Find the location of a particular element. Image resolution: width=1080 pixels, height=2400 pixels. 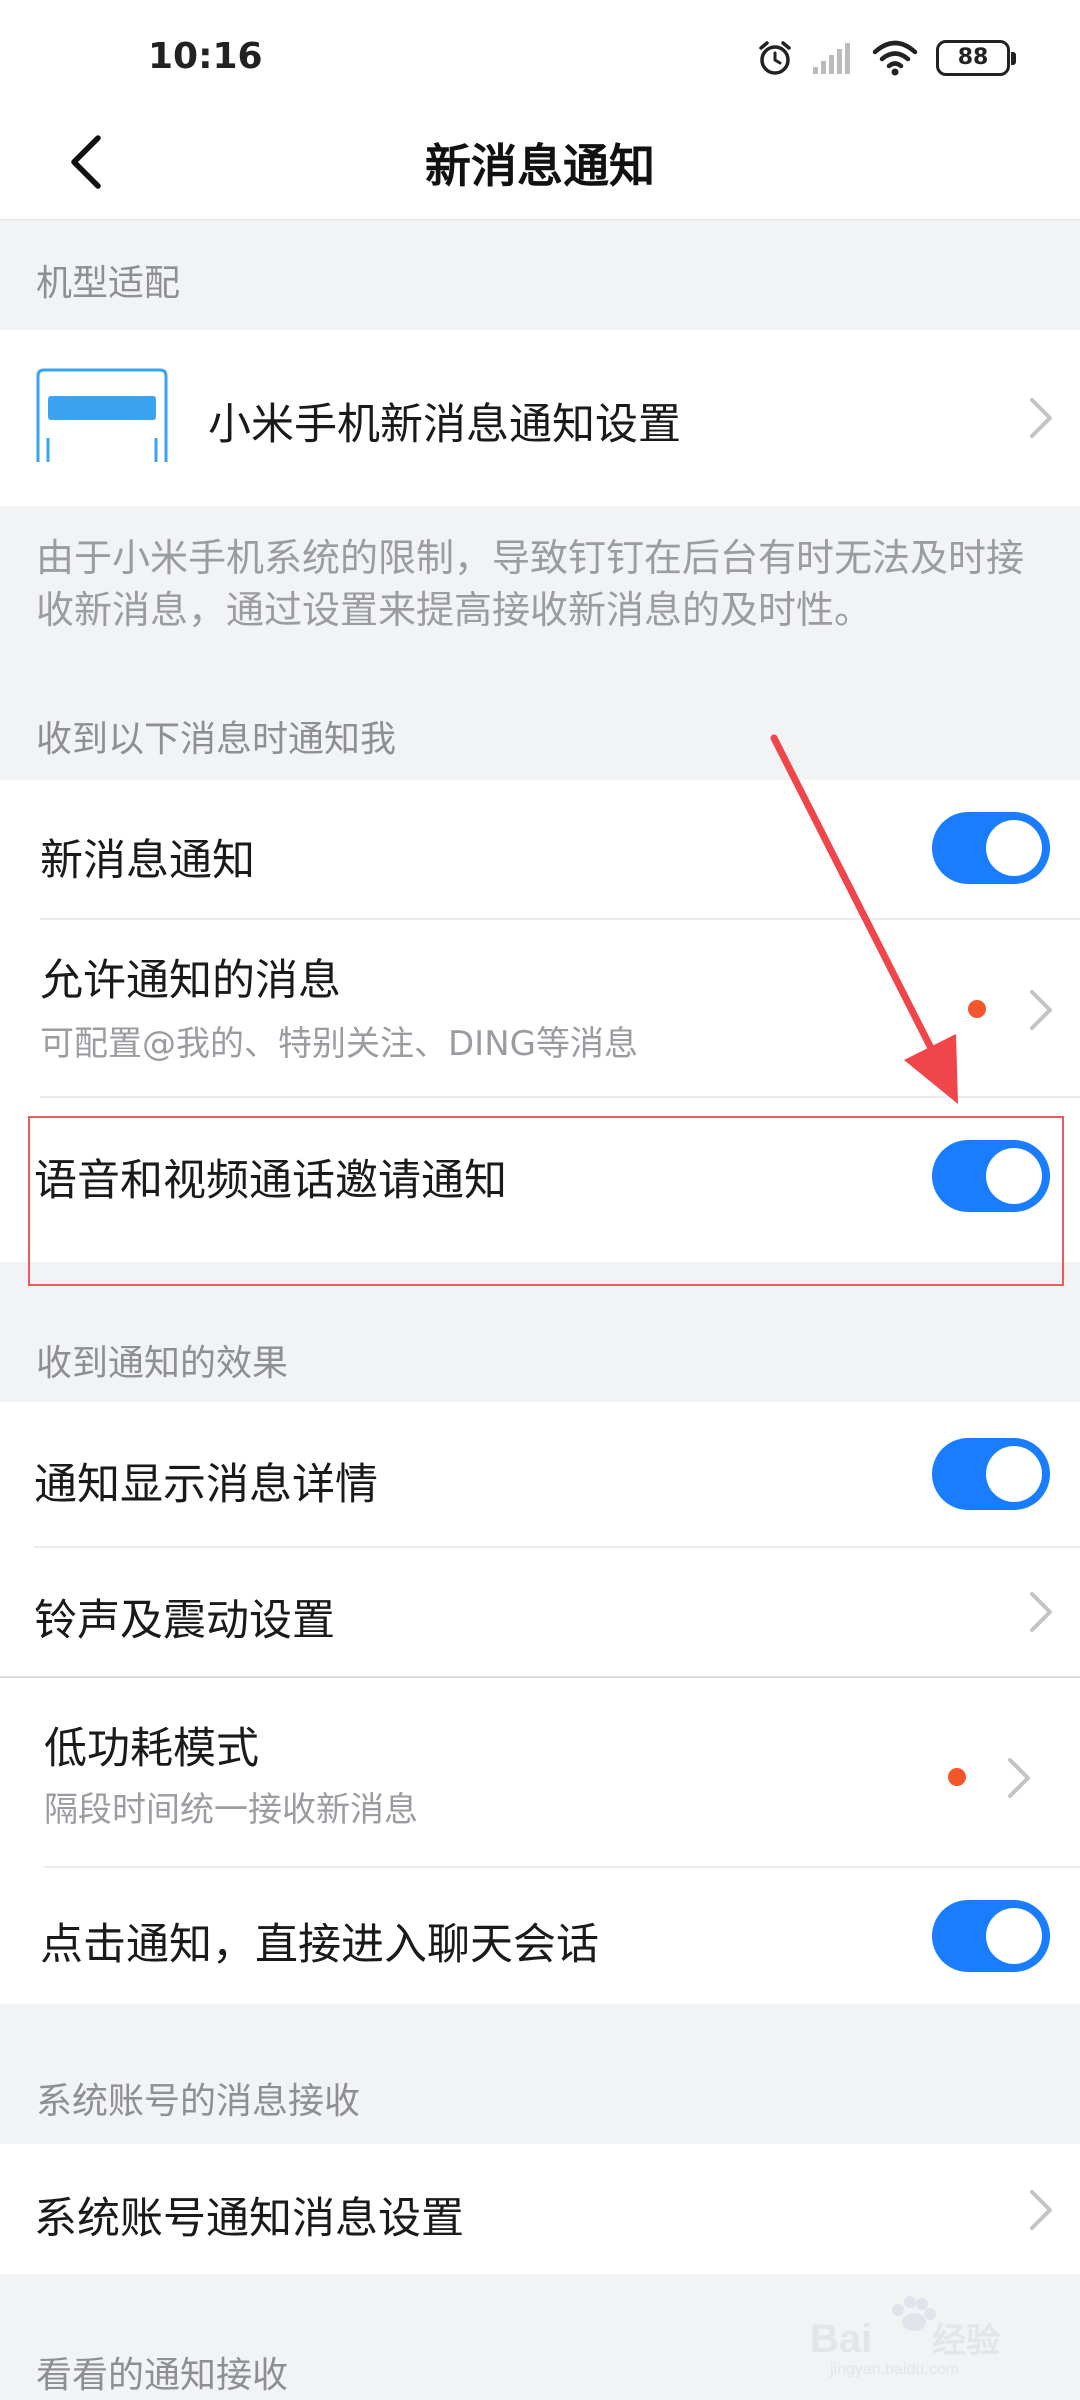

ringtone-vibrate-row: 铃声及震动设置 is located at coordinates (540, 1612).